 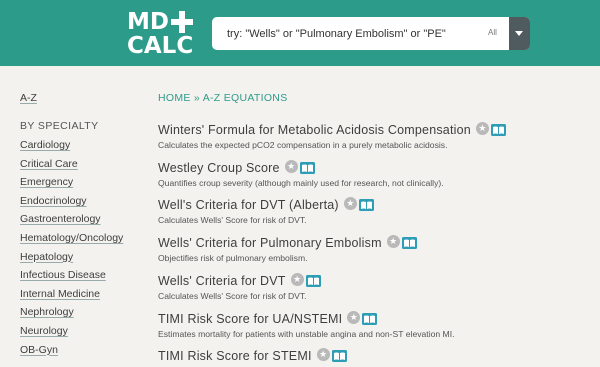 What do you see at coordinates (245, 98) in the screenshot?
I see `breadcrumb-current: A-Z EQUATIONS` at bounding box center [245, 98].